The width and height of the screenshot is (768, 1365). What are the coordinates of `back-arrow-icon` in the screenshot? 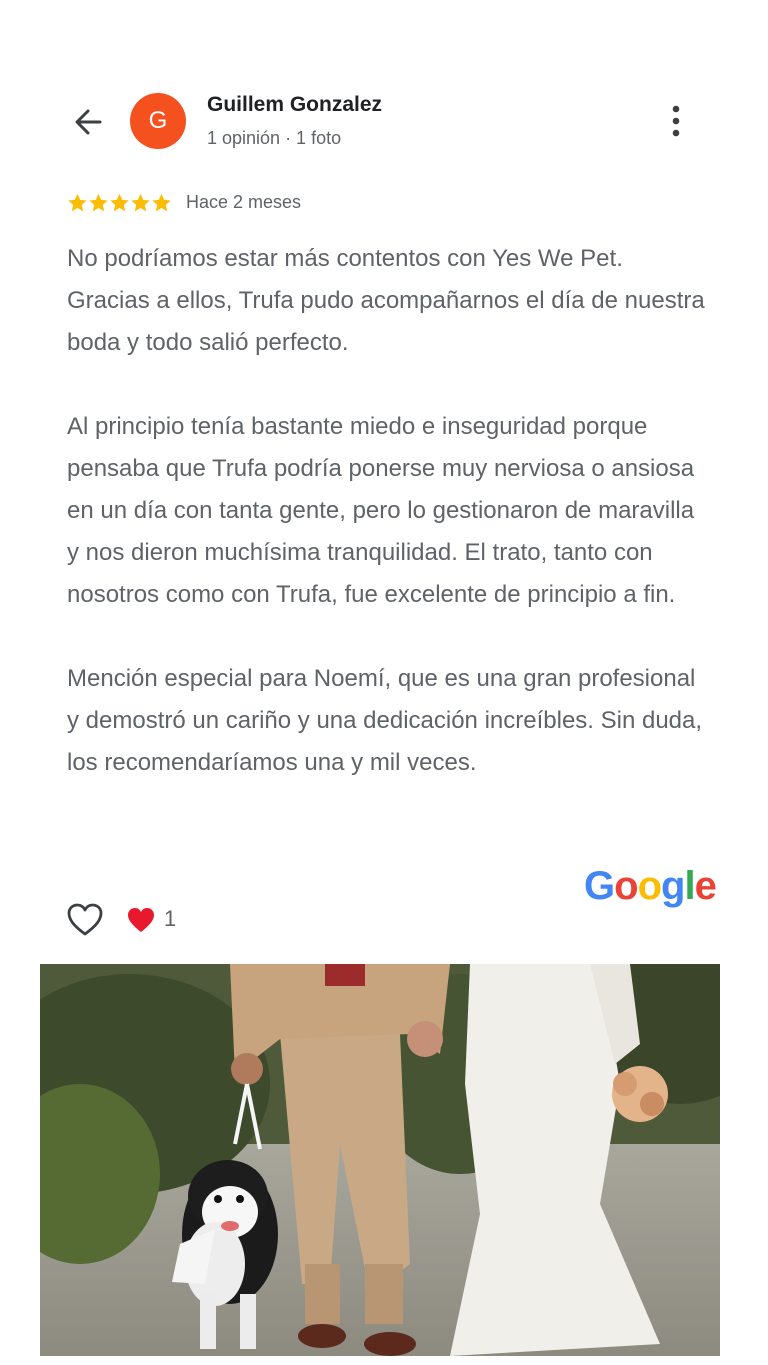 It's located at (90, 122).